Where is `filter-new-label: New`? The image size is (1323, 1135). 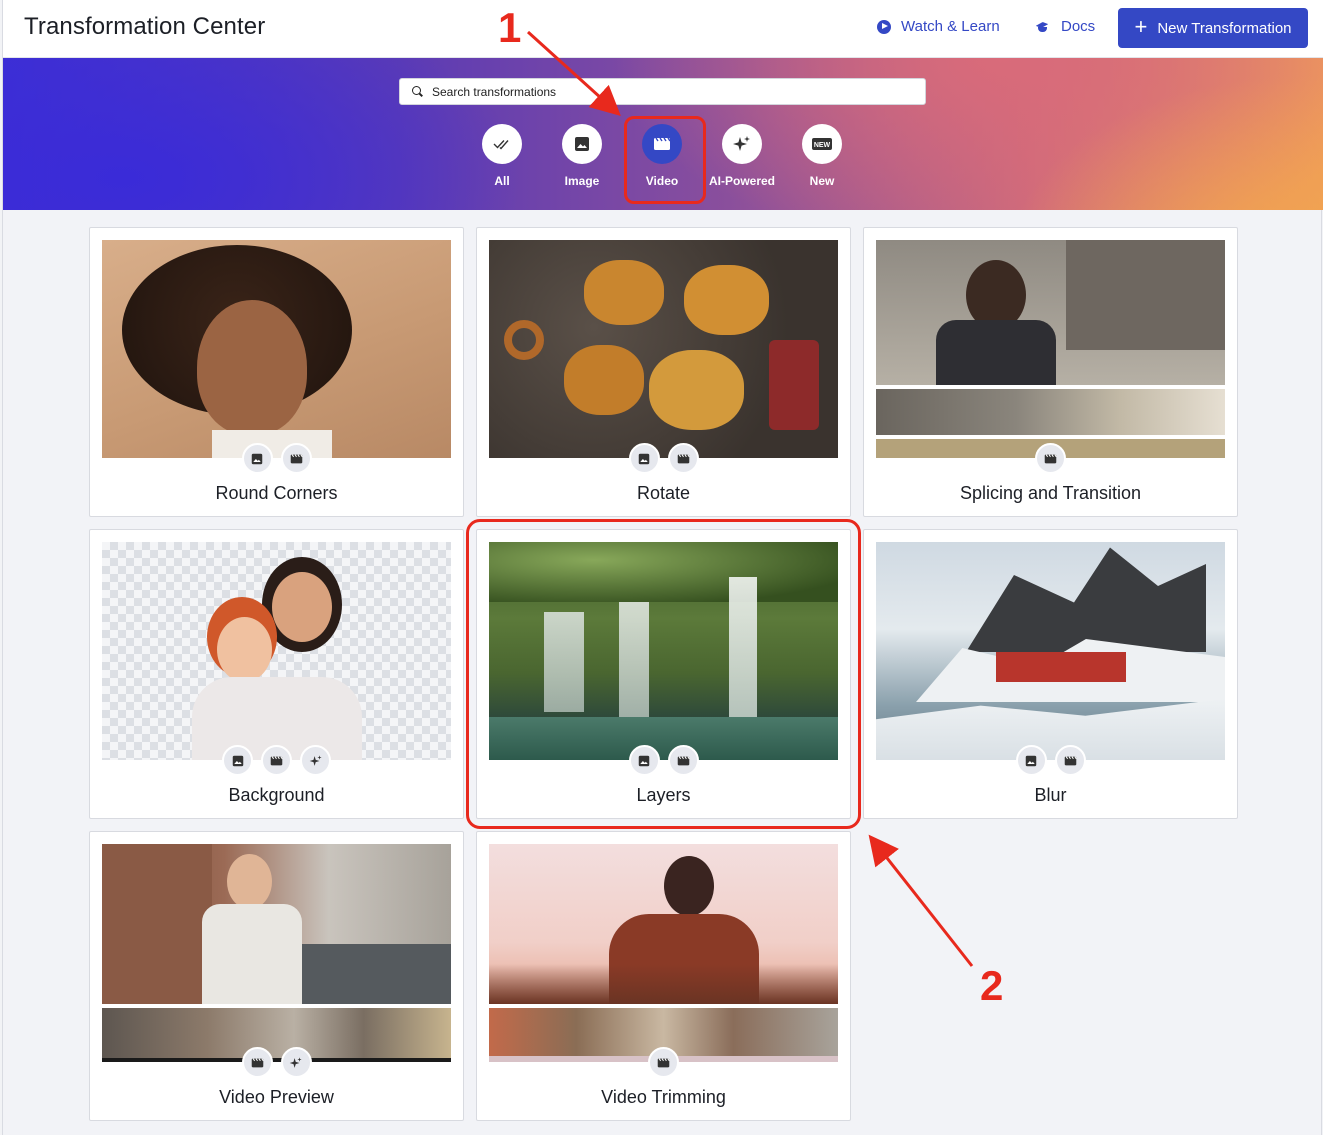
filter-new-label: New is located at coordinates (822, 181).